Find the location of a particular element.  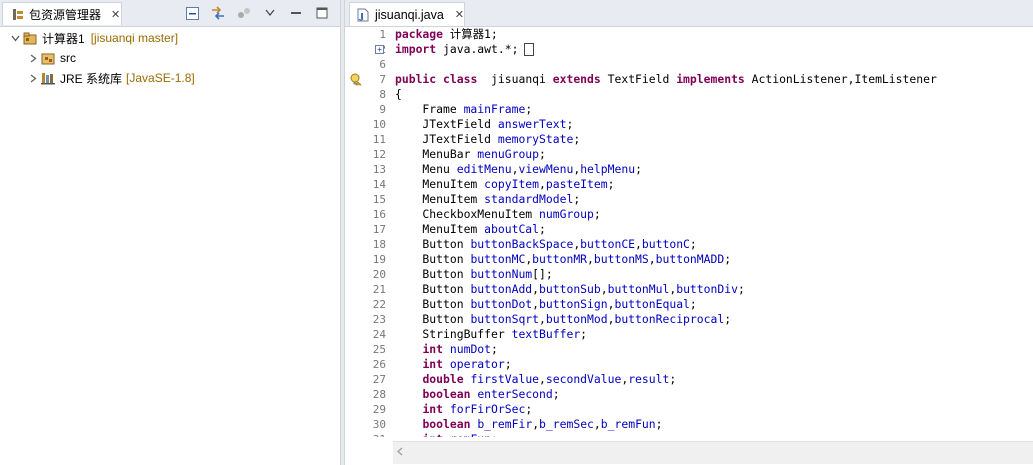

code-token: StringBuffer is located at coordinates (453, 334).